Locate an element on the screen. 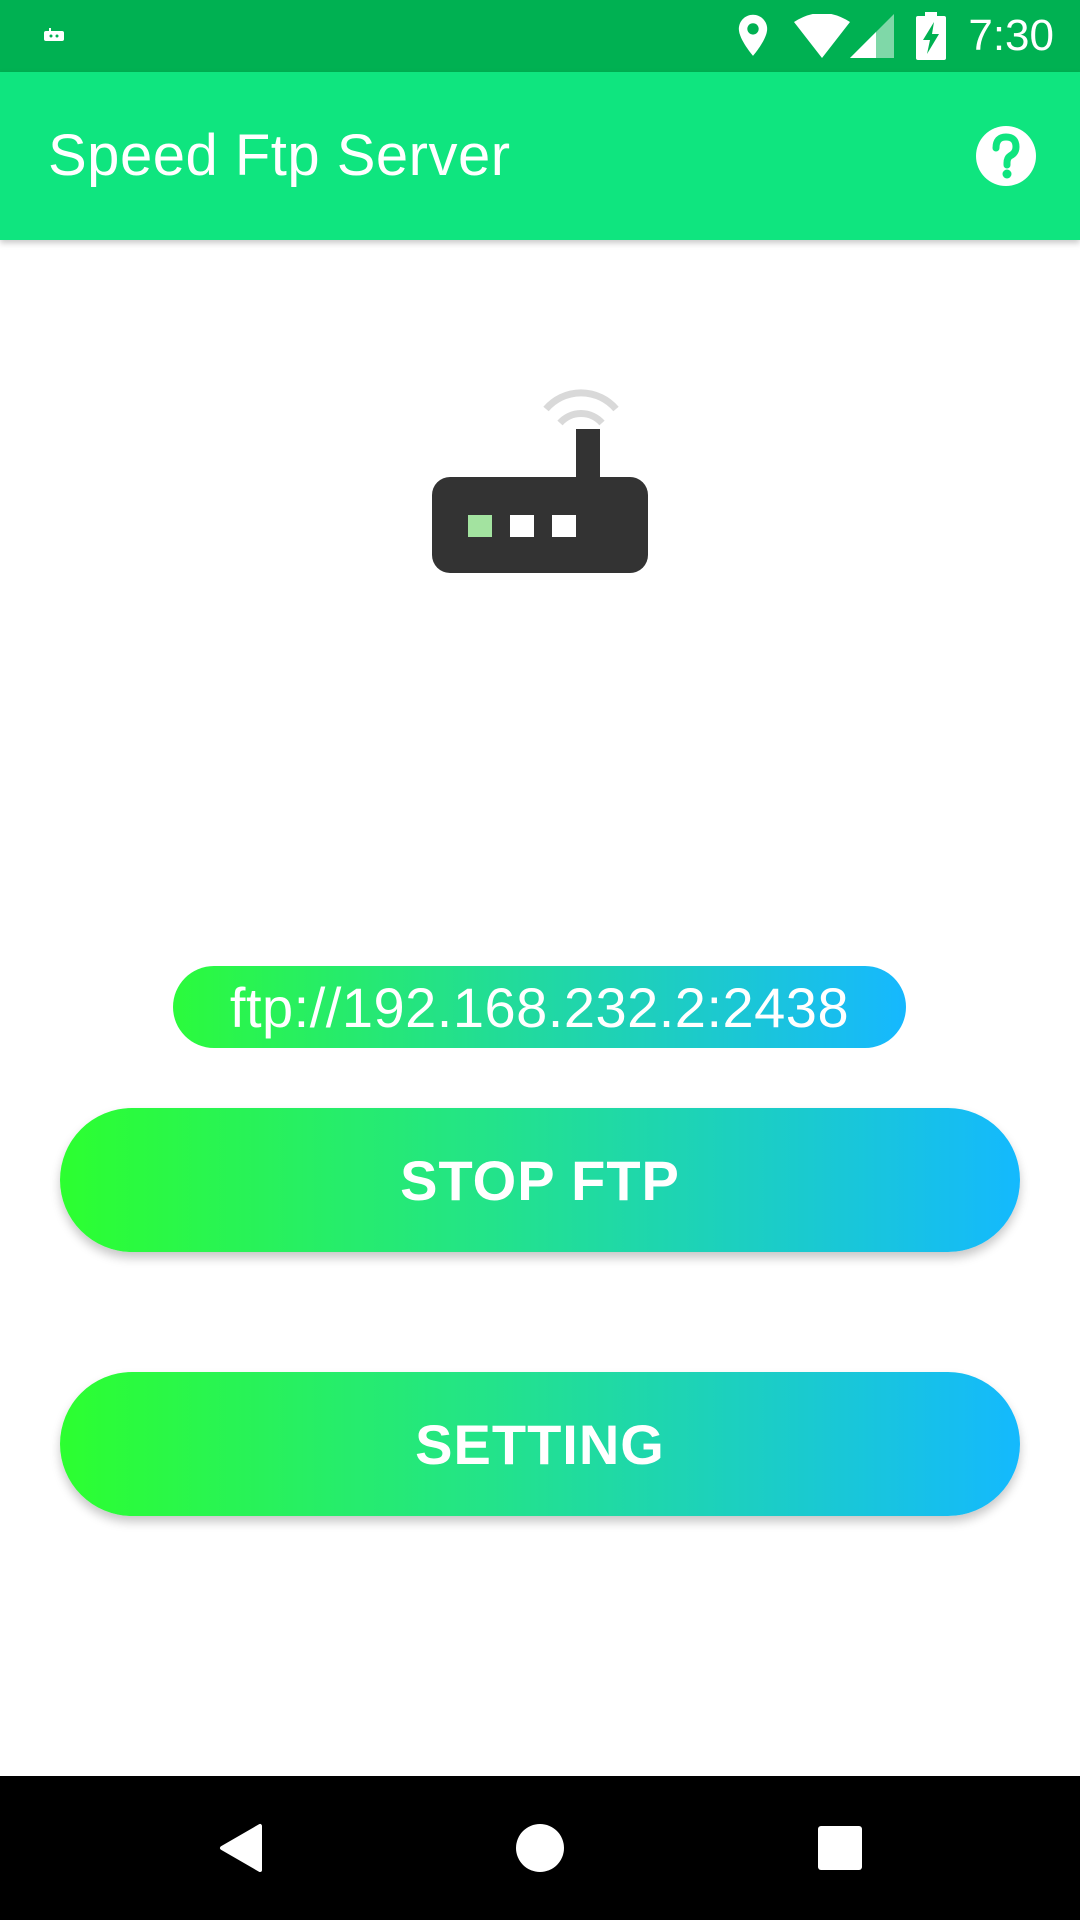  setting-button: SETTING is located at coordinates (540, 1444).